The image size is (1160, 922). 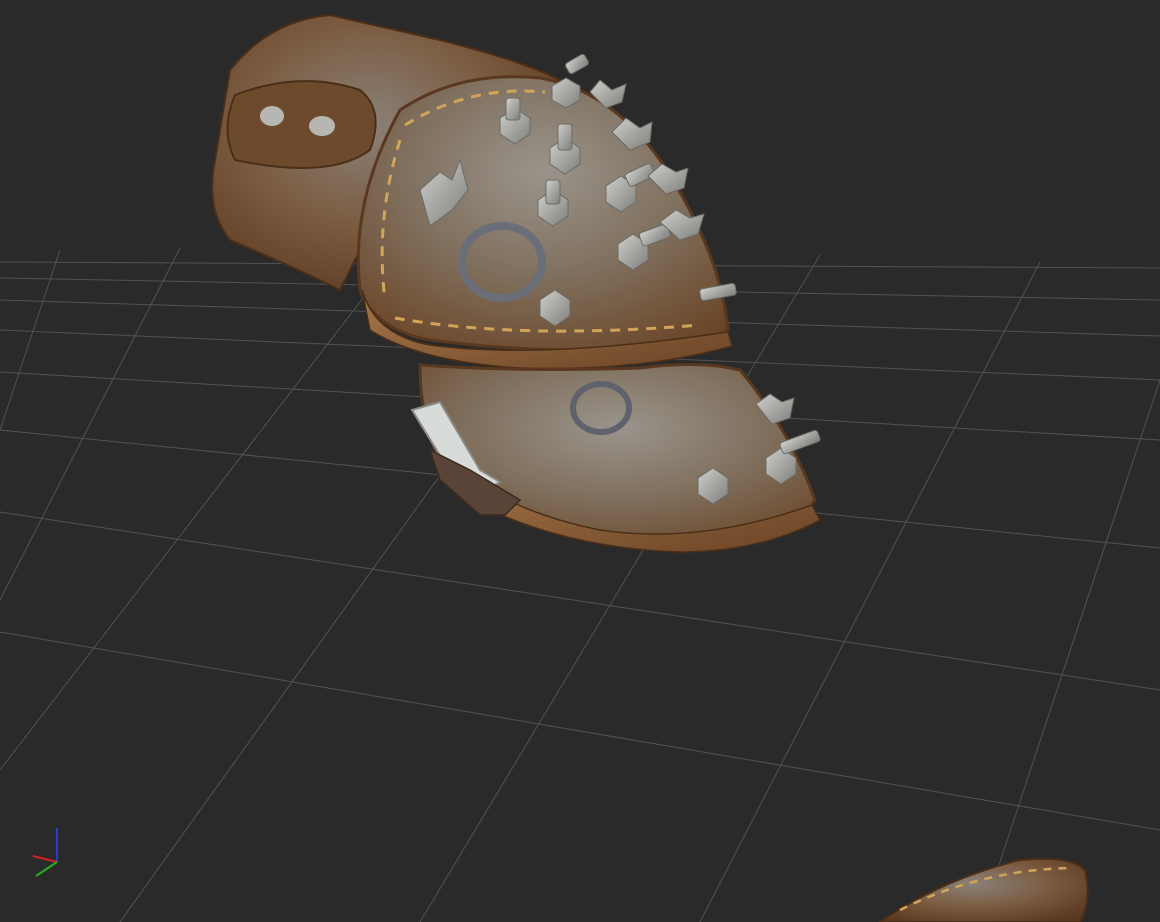 I want to click on y-axis-line, so click(x=46, y=869).